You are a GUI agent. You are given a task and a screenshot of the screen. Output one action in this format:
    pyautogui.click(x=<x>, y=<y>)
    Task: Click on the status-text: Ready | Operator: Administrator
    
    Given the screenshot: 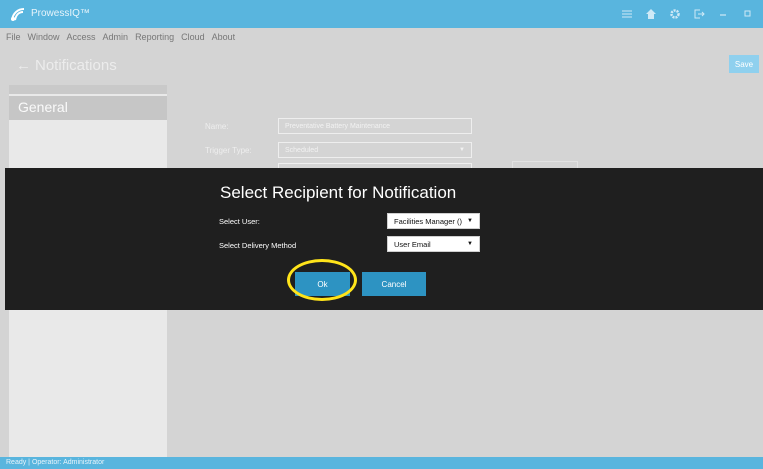 What is the action you would take?
    pyautogui.click(x=55, y=462)
    